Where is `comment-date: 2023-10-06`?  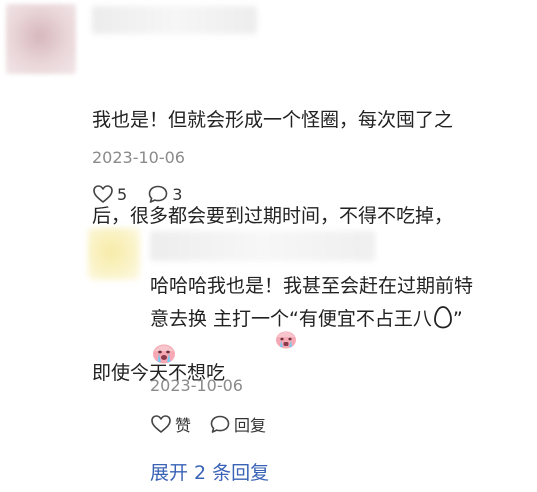
comment-date: 2023-10-06 is located at coordinates (138, 157).